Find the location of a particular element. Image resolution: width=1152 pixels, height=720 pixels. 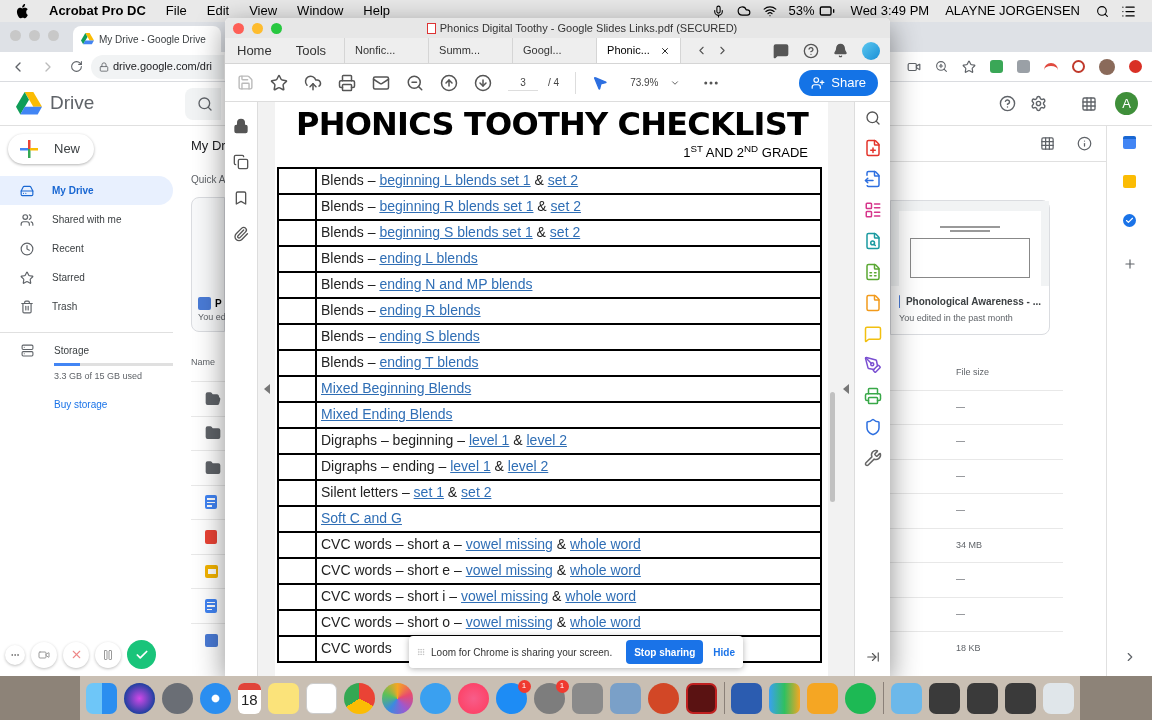

shield-icon is located at coordinates (872, 427).